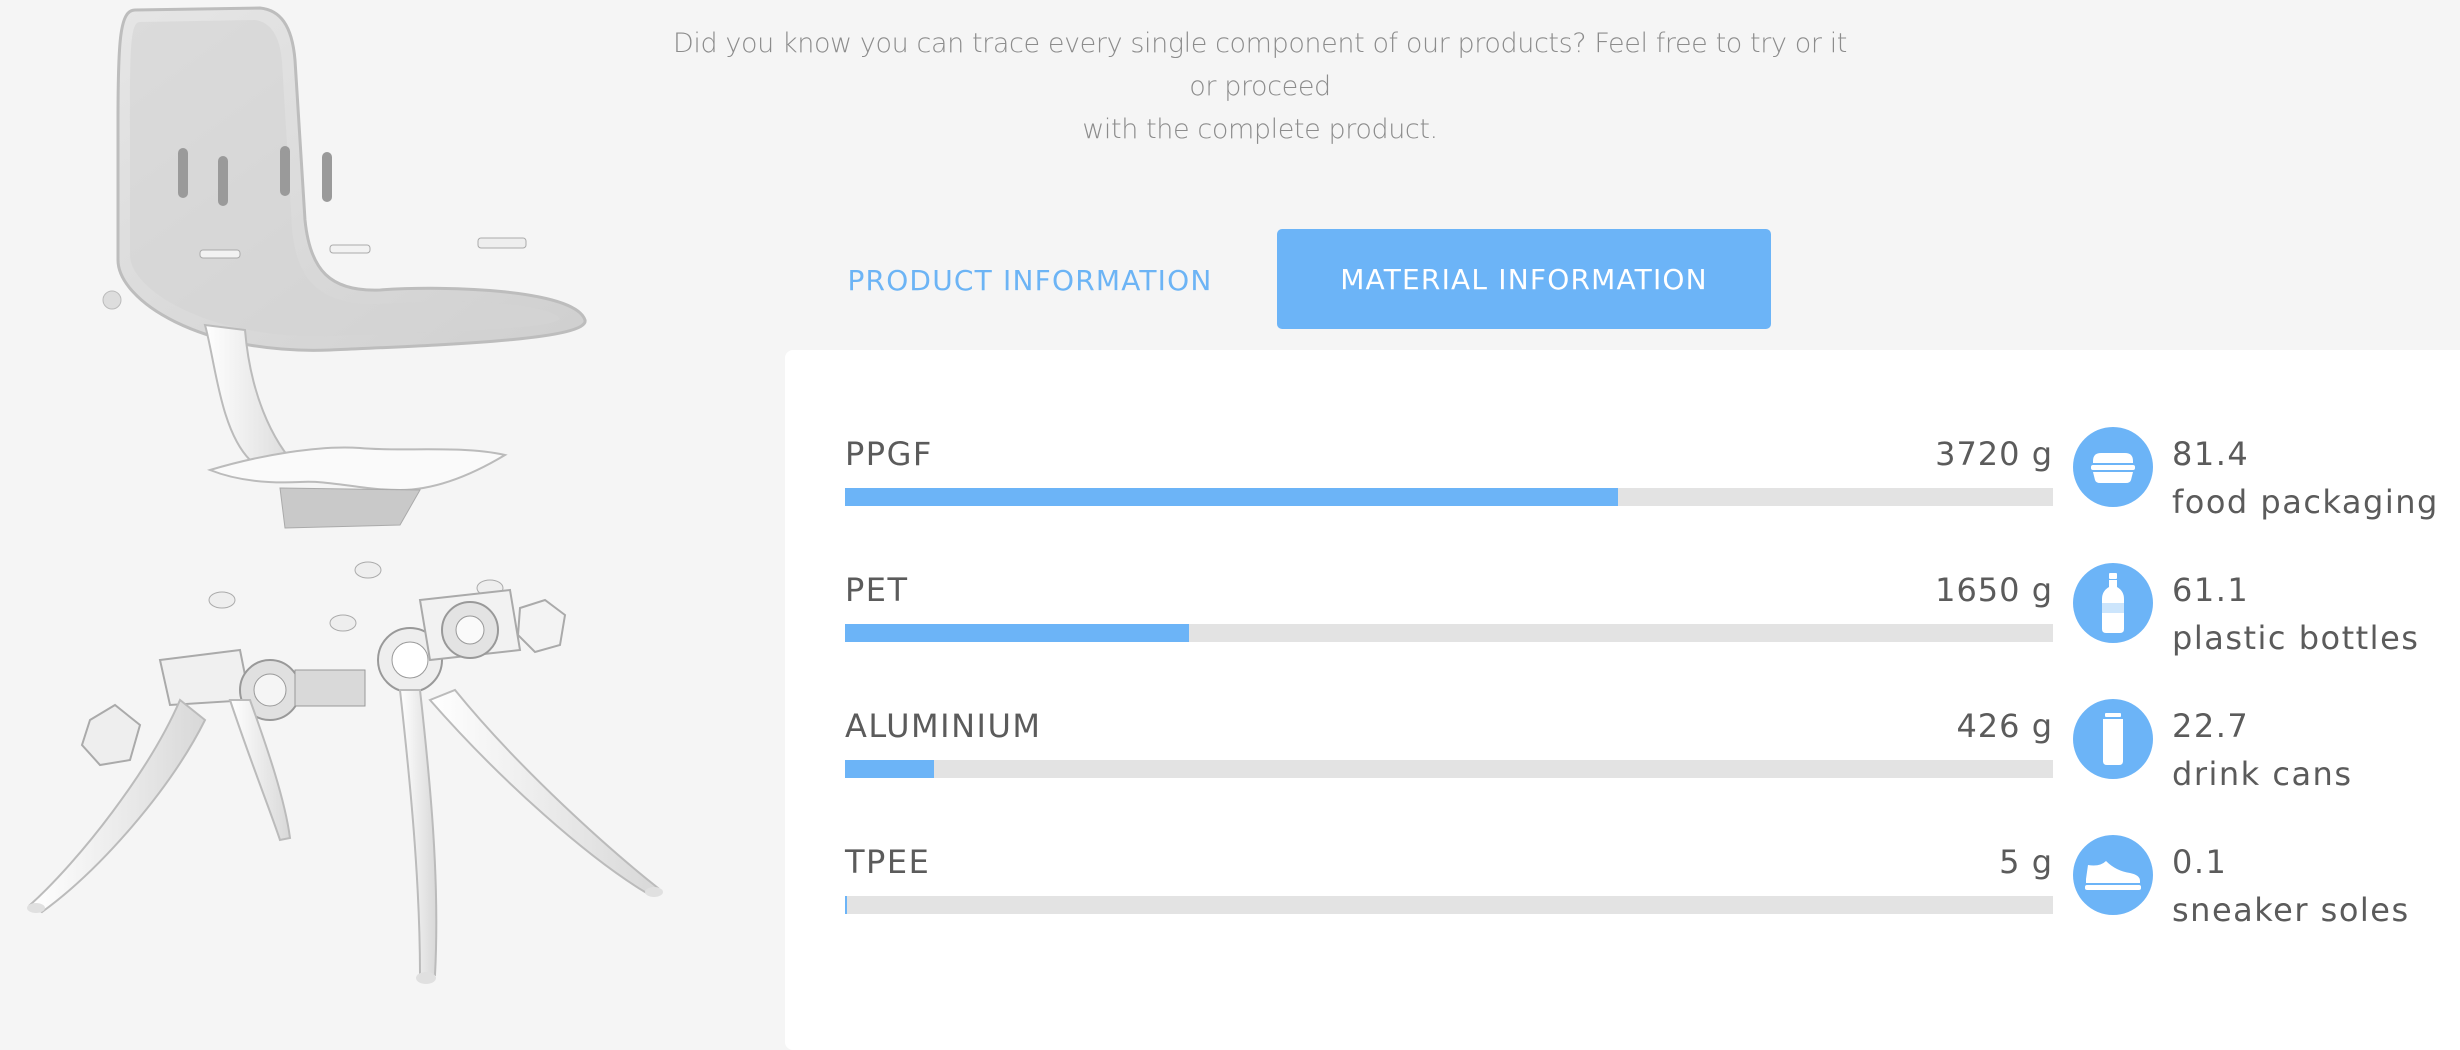 This screenshot has width=2460, height=1050. What do you see at coordinates (2113, 875) in the screenshot?
I see `sneaker-icon` at bounding box center [2113, 875].